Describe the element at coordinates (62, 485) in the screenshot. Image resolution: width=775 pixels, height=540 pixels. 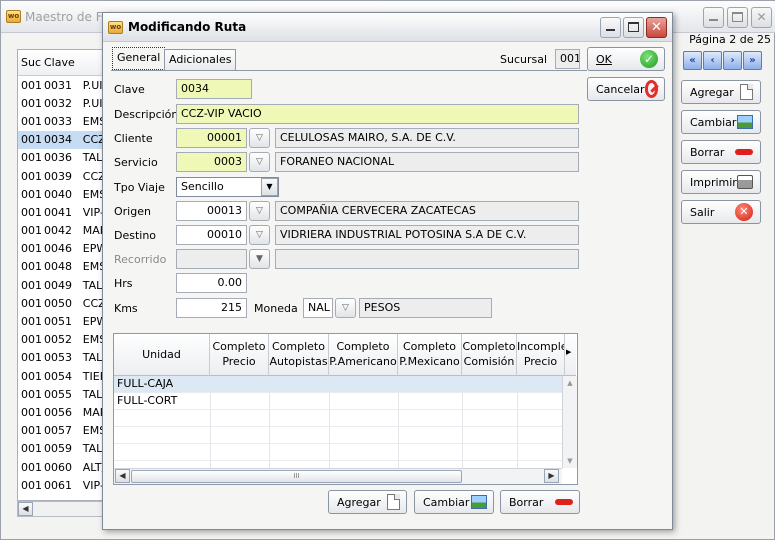
I see `table-row: 001 0061 VIP-` at that location.